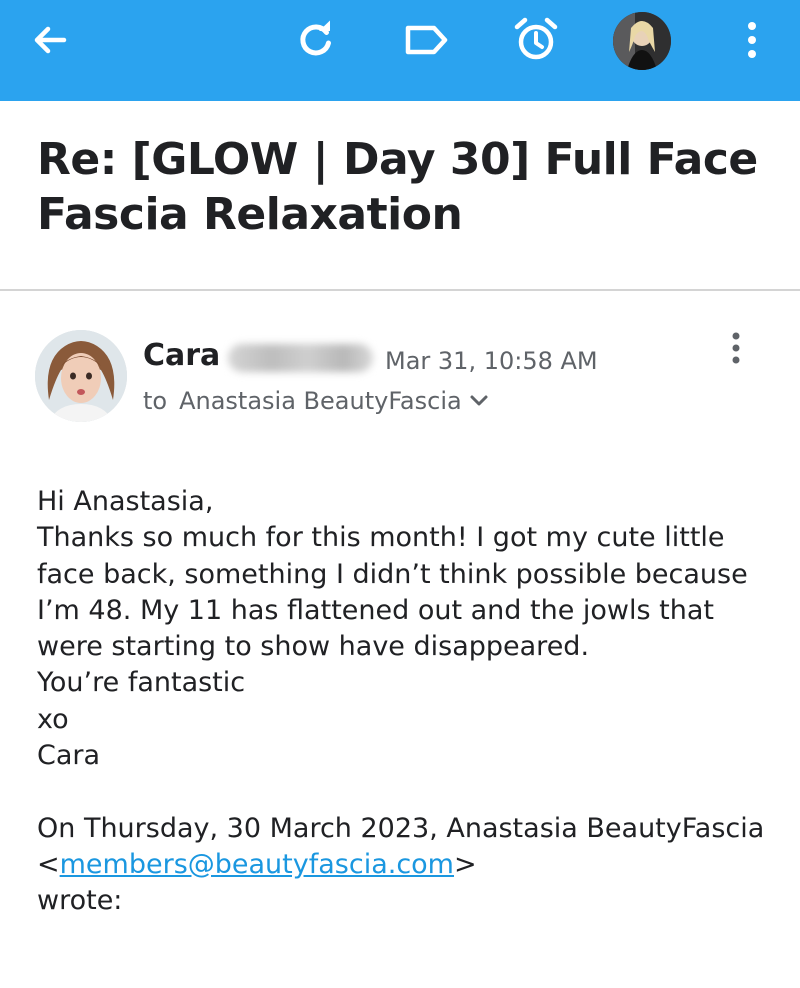 Image resolution: width=800 pixels, height=988 pixels. I want to click on snooze-button, so click(536, 40).